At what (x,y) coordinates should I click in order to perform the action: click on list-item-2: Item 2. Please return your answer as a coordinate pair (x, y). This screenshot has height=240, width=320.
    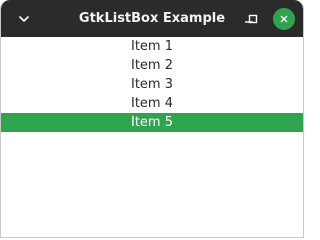
    Looking at the image, I should click on (152, 65).